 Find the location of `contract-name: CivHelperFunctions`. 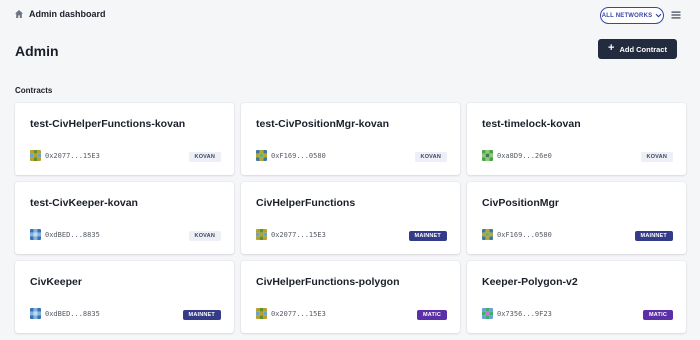

contract-name: CivHelperFunctions is located at coordinates (306, 203).